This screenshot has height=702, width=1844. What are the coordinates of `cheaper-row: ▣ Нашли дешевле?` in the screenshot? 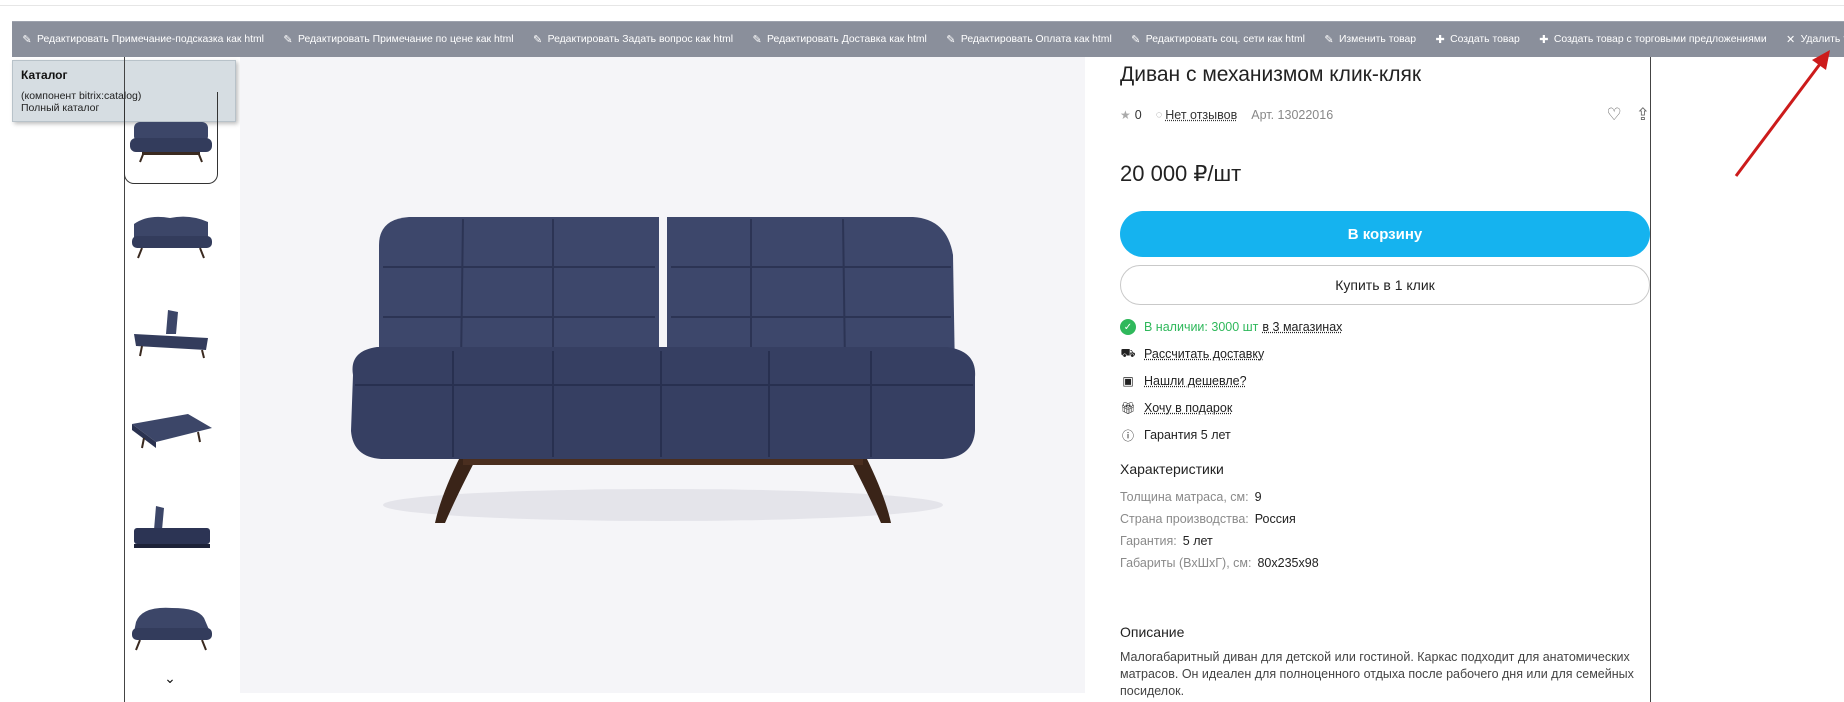 It's located at (1183, 381).